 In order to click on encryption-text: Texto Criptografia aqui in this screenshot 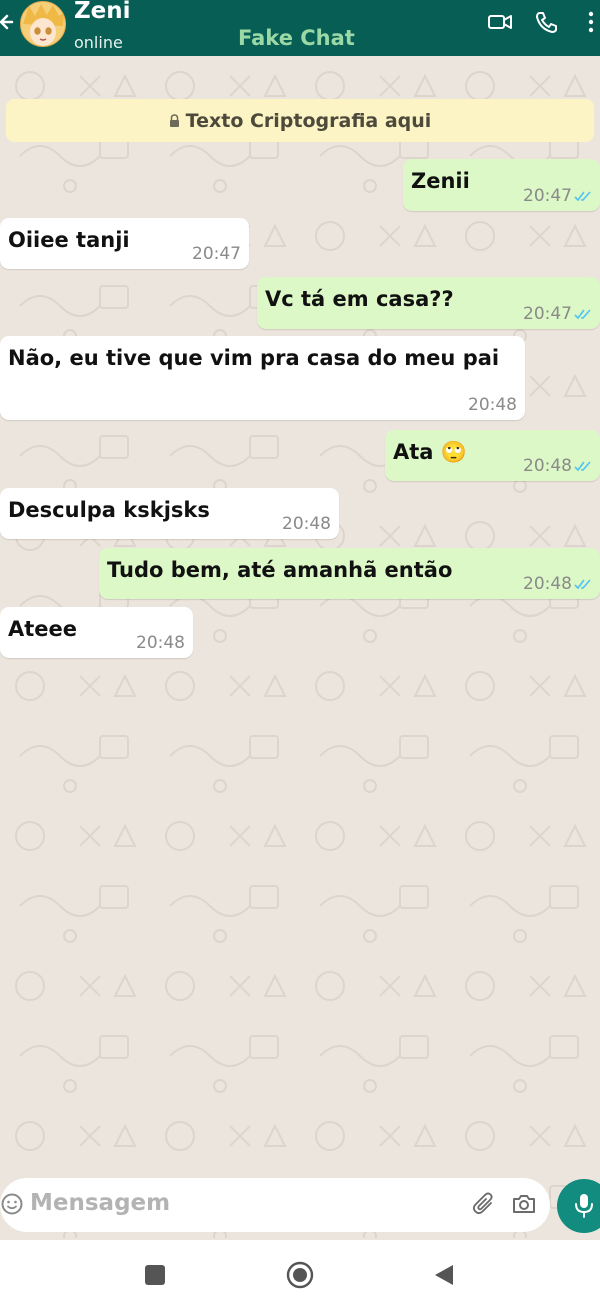, I will do `click(308, 120)`.